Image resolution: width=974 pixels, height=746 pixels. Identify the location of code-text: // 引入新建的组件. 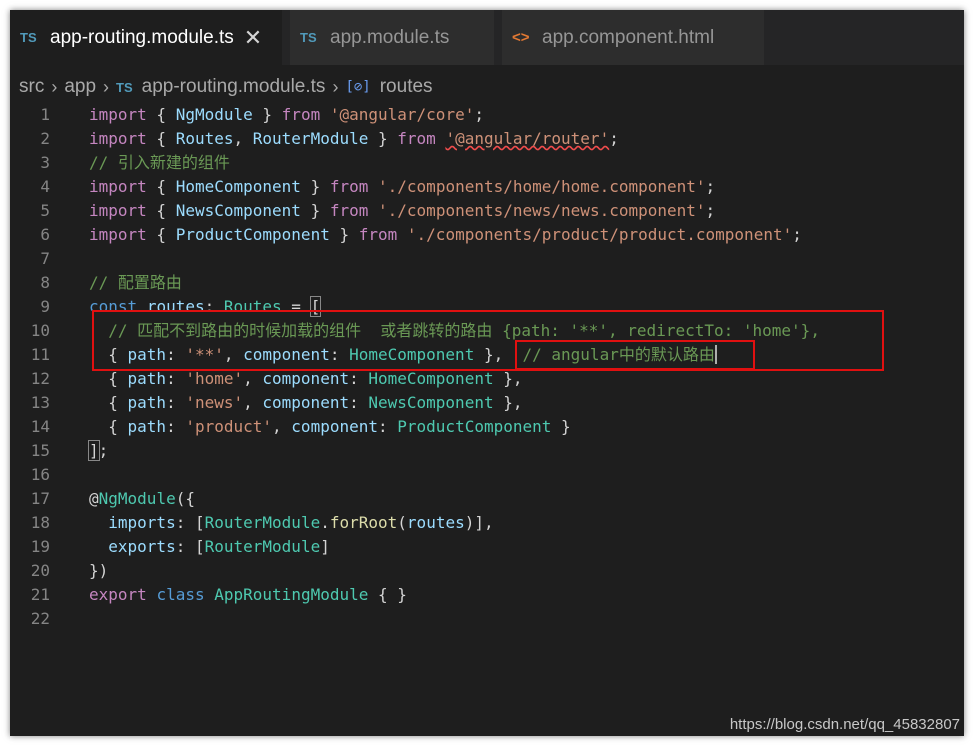
(159, 163).